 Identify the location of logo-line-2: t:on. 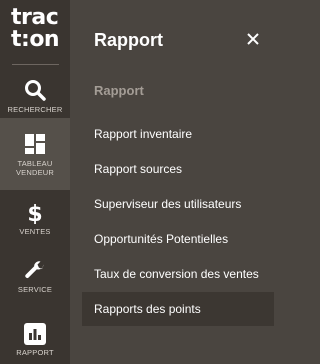
(35, 39).